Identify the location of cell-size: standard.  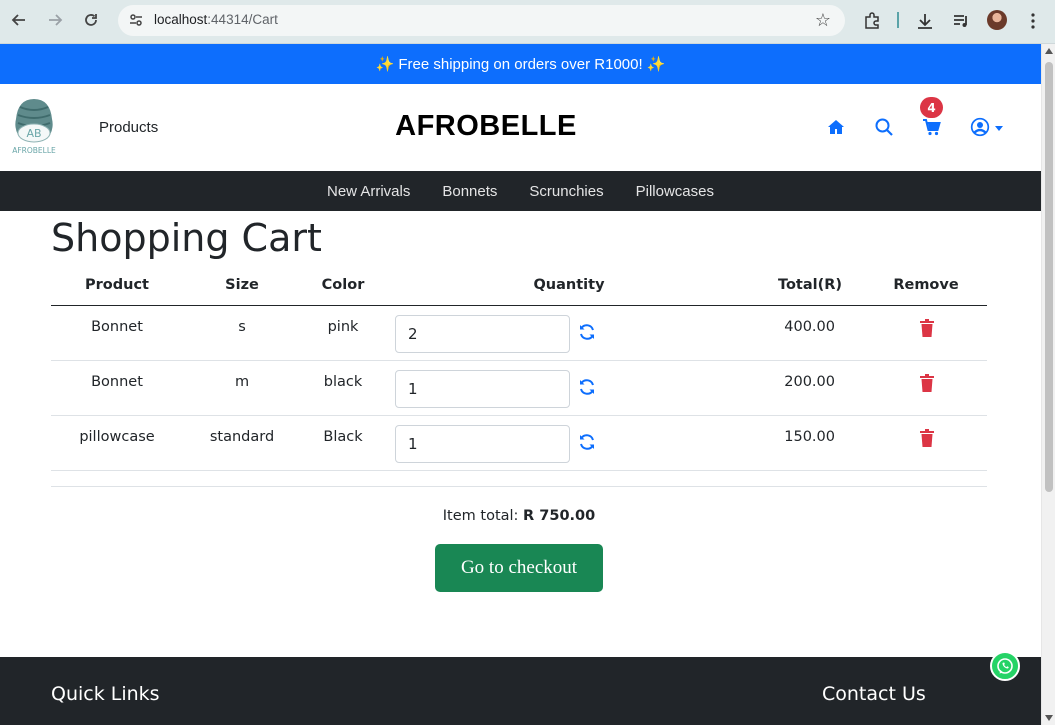
(242, 437).